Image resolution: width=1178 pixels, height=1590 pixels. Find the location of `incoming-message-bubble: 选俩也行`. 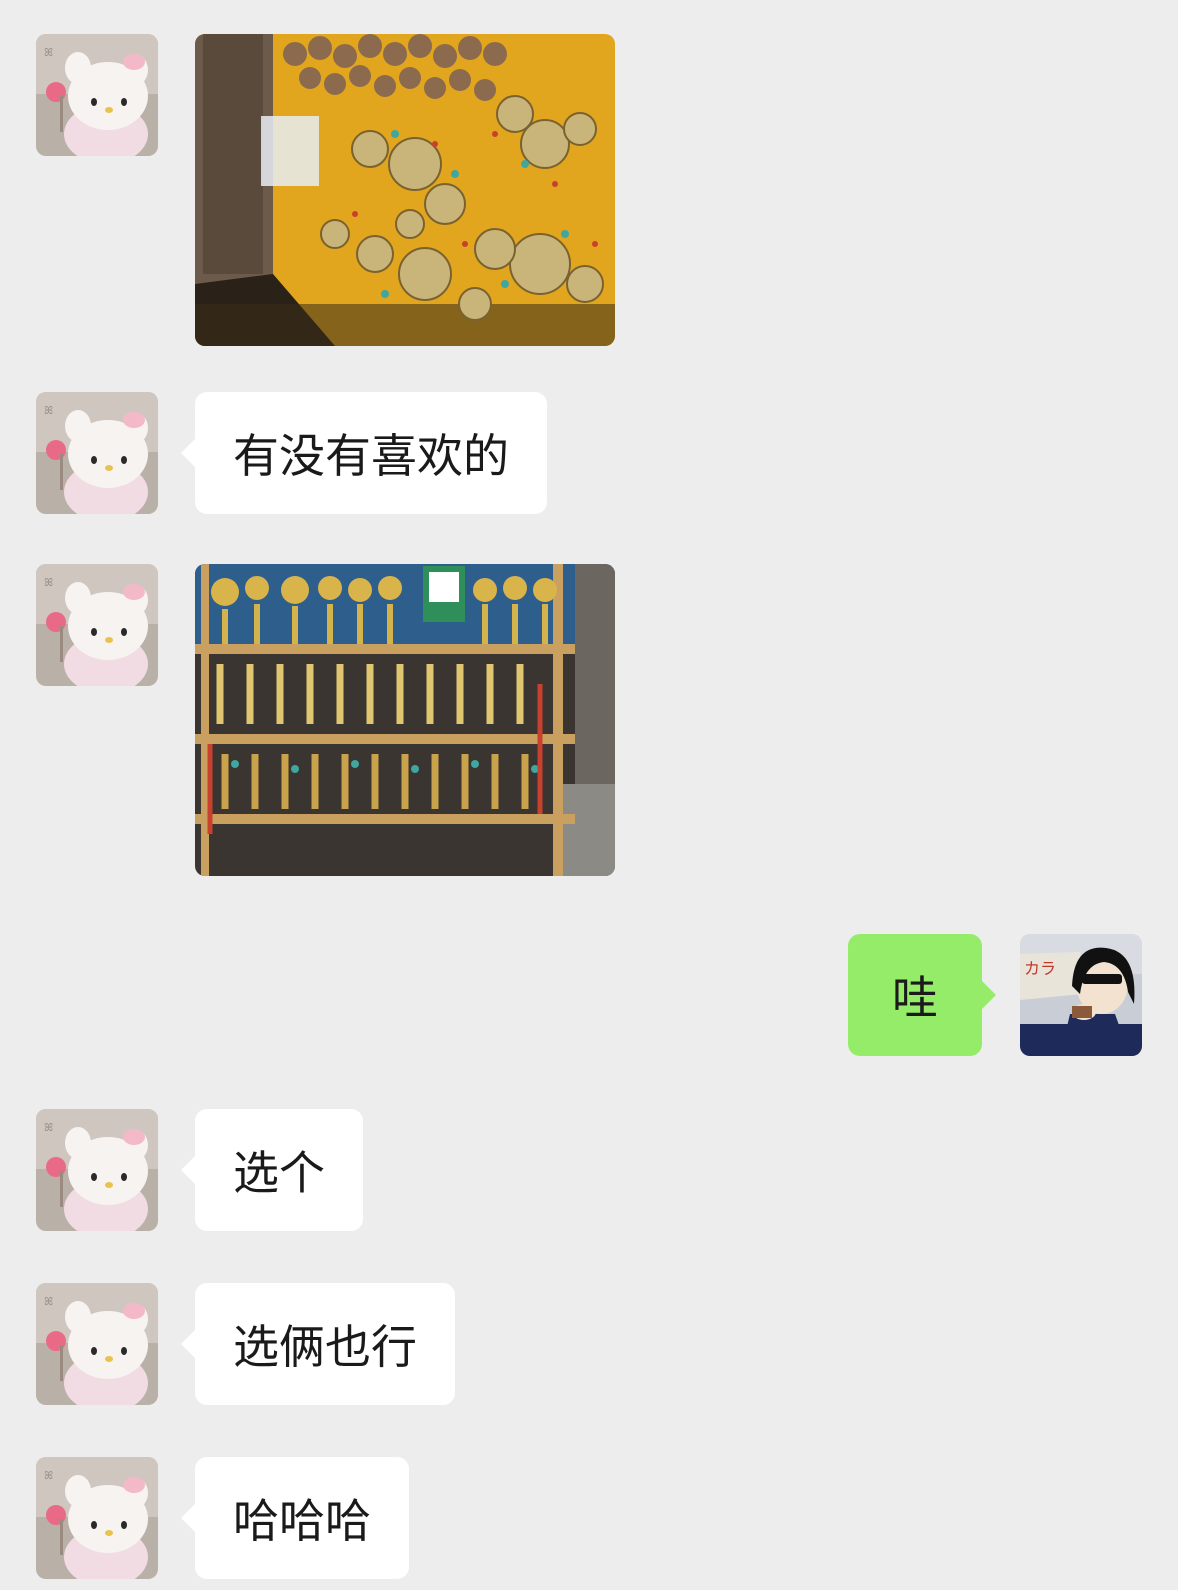

incoming-message-bubble: 选俩也行 is located at coordinates (318, 1344).